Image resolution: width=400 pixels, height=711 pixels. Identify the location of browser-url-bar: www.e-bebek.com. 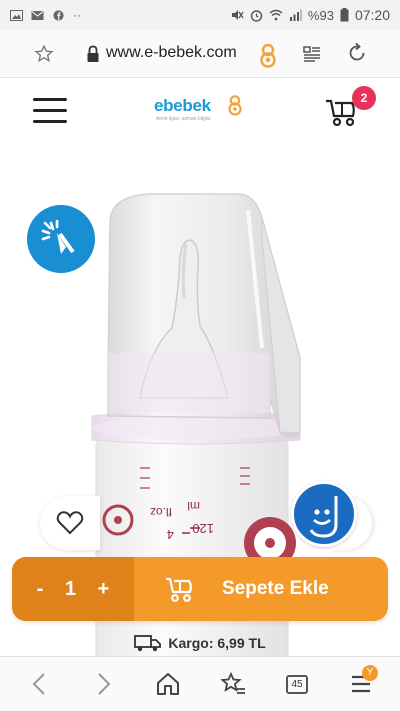
(200, 54).